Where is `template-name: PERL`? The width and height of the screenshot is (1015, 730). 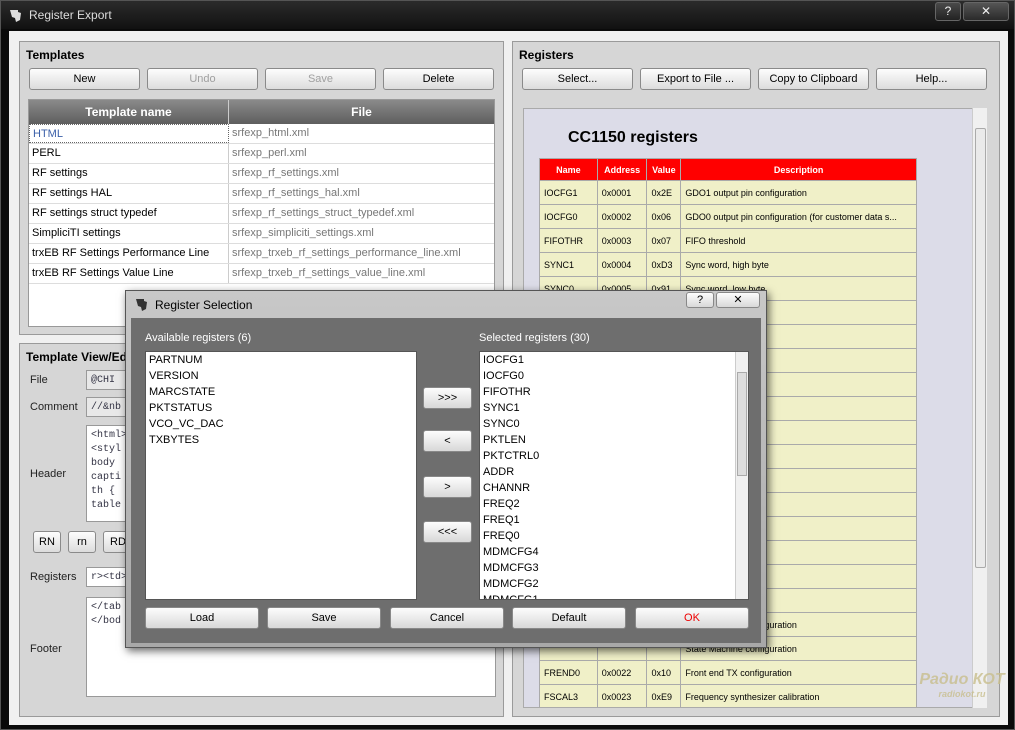
template-name: PERL is located at coordinates (129, 153).